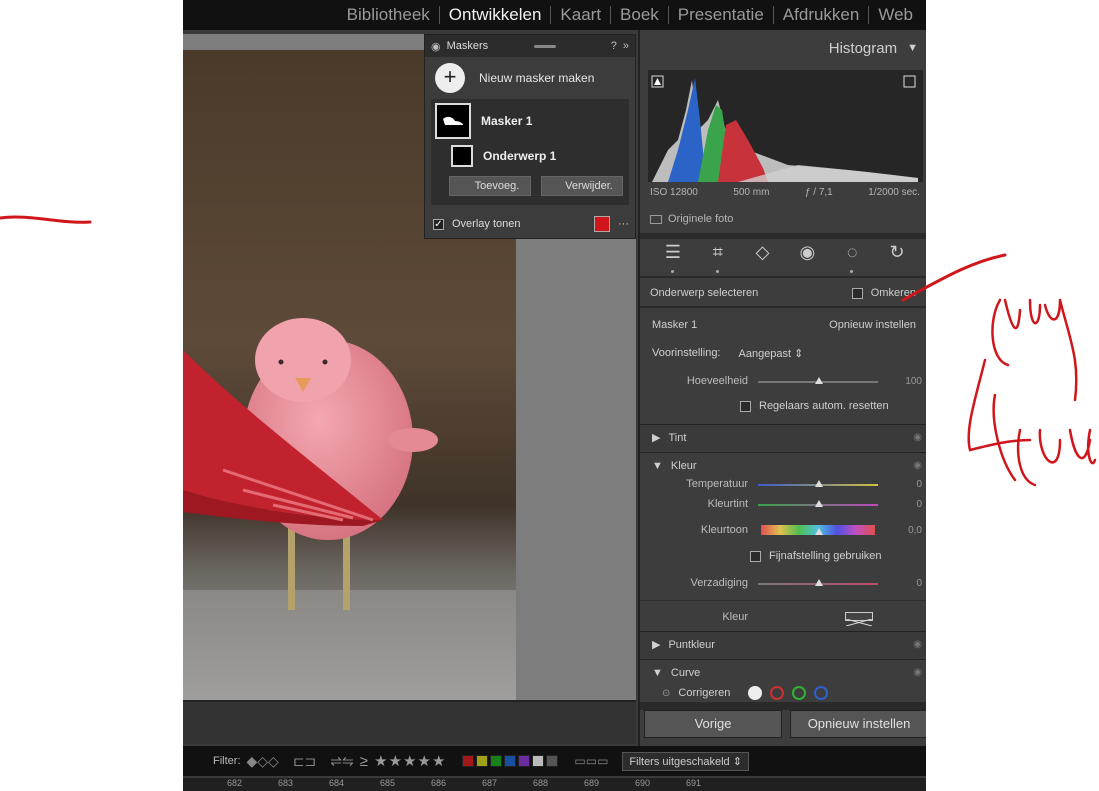 This screenshot has width=1099, height=791. I want to click on hue-value: 0,0, so click(906, 530).